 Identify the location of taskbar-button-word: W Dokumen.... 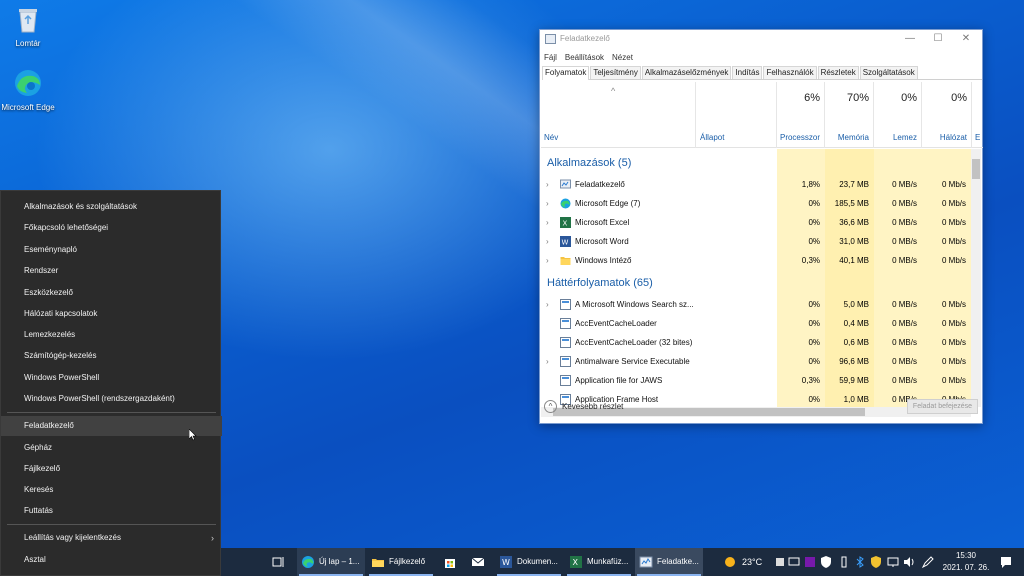
(529, 562).